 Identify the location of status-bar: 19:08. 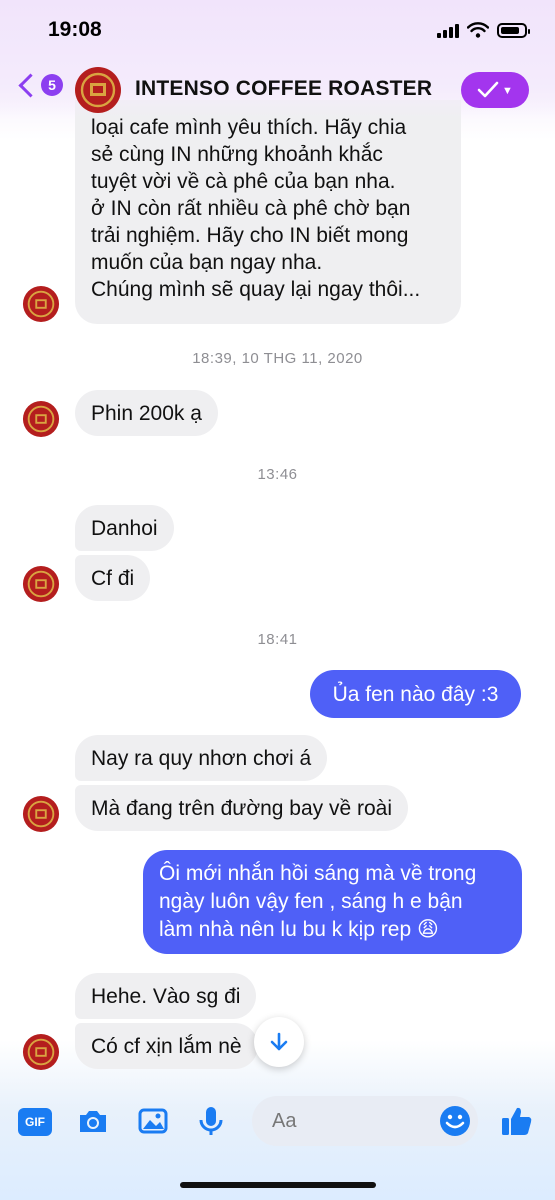
(277, 30).